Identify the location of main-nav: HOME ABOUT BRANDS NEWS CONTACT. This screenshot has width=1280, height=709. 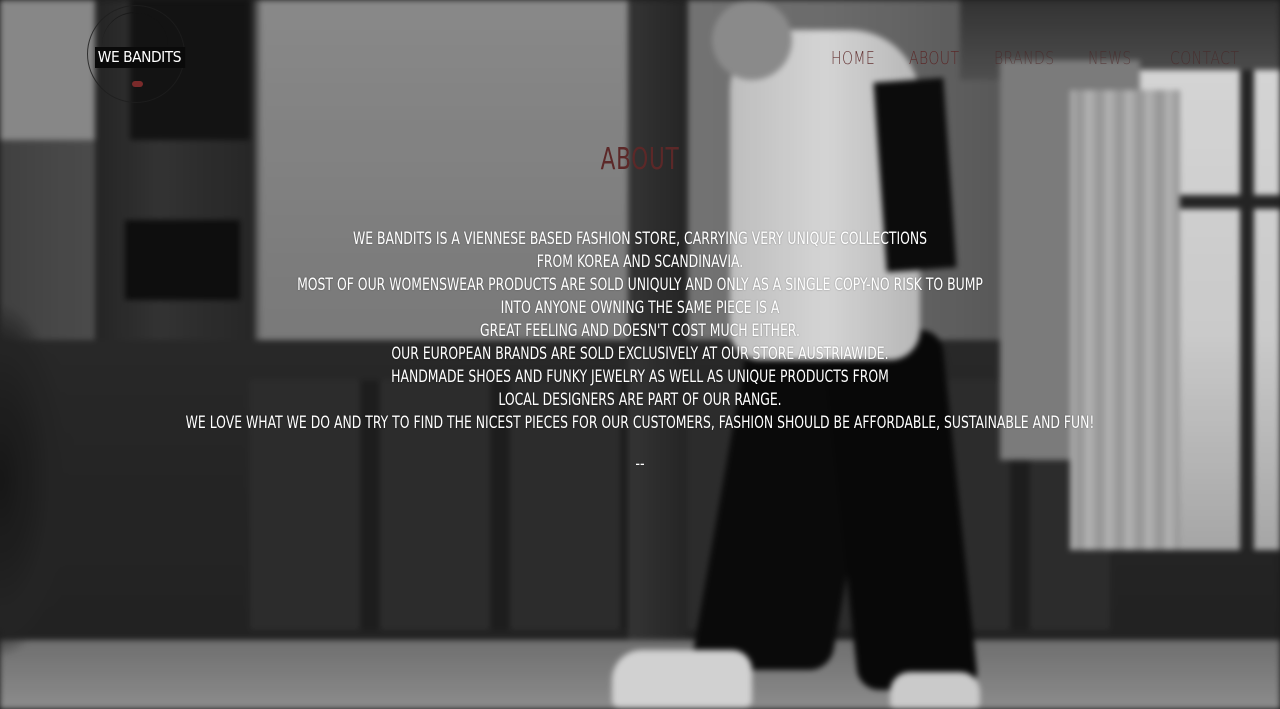
(640, 60).